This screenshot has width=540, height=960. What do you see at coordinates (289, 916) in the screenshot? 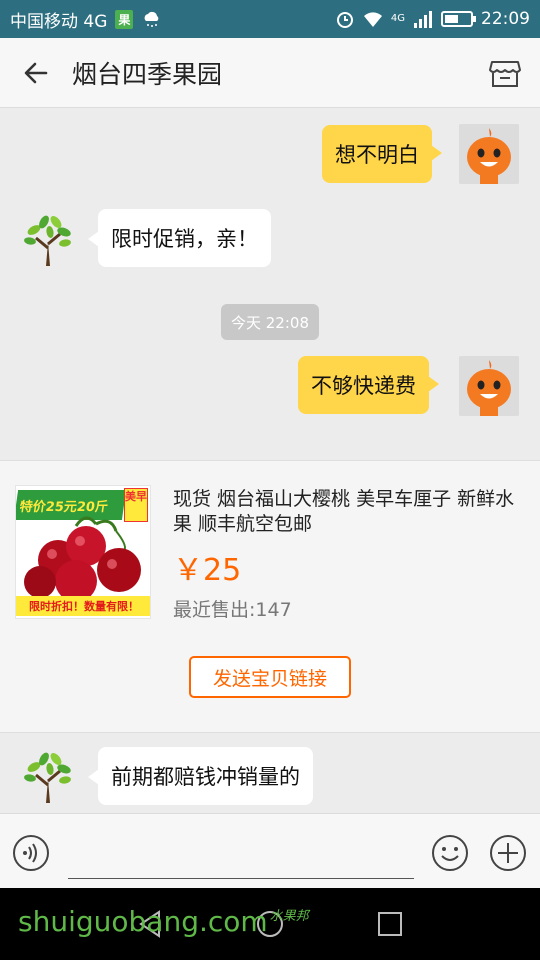
I see `watermark-cn: 水果邦` at bounding box center [289, 916].